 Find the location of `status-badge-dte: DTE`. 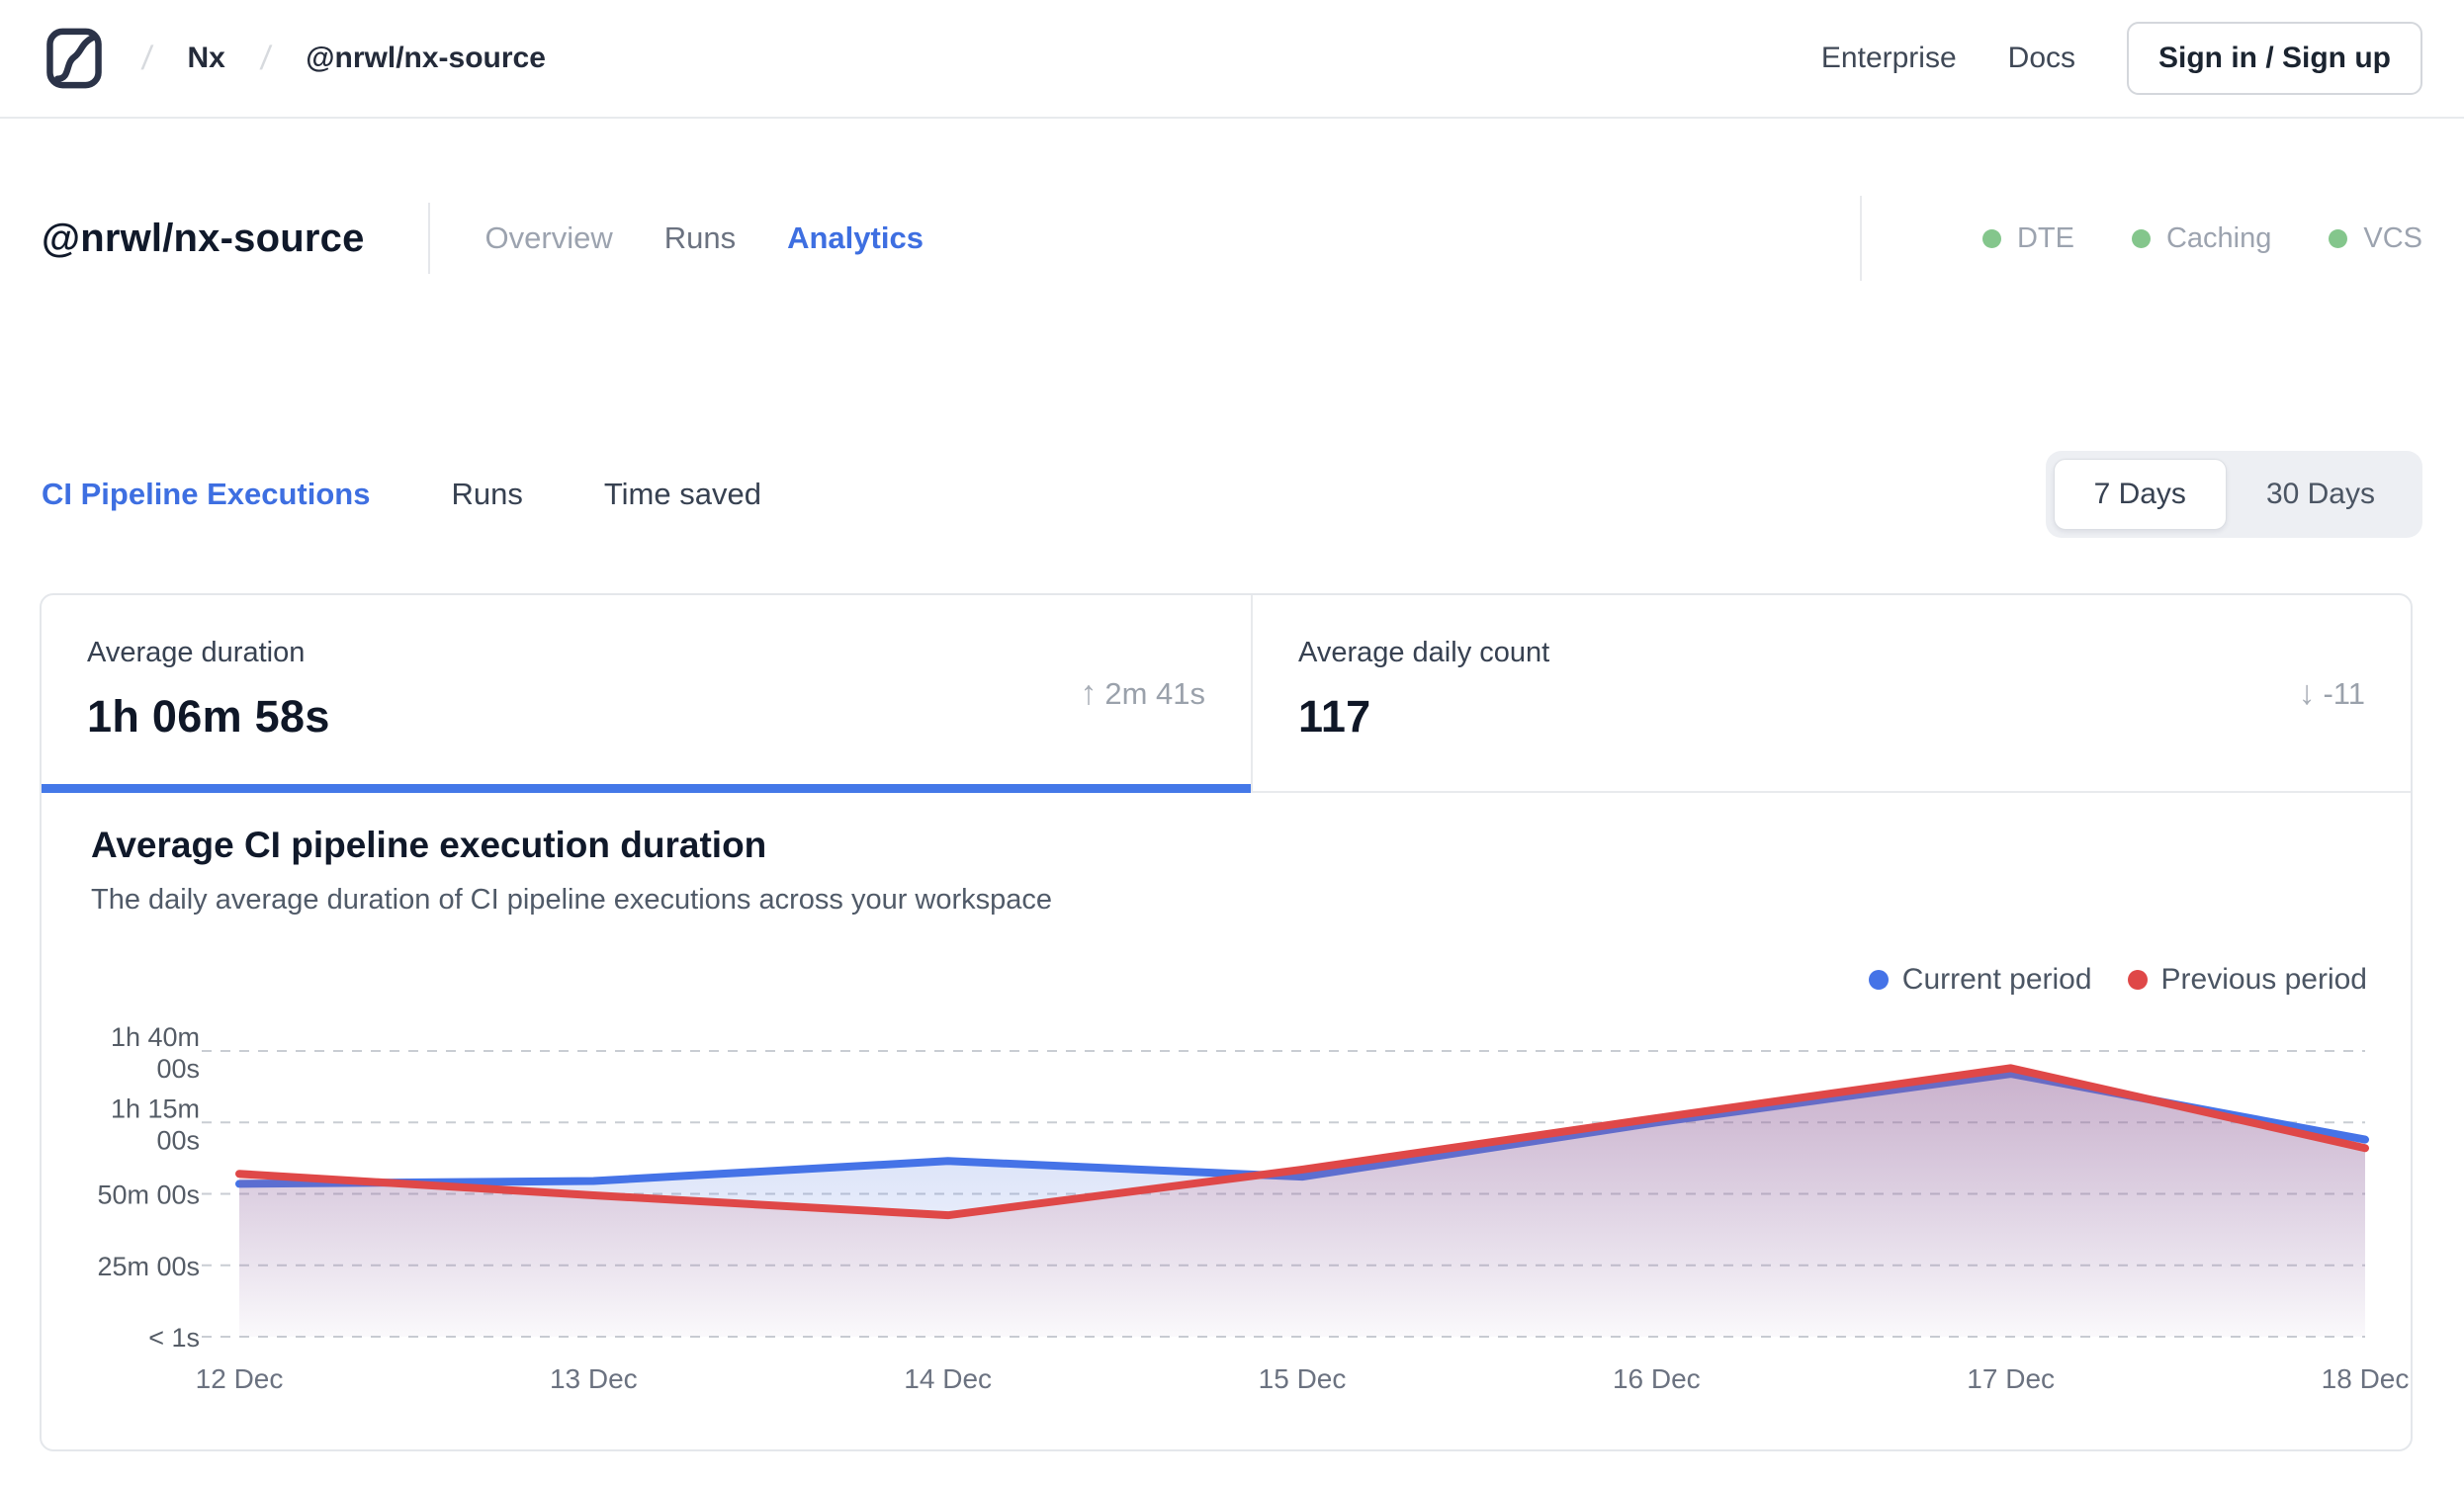

status-badge-dte: DTE is located at coordinates (2028, 239).